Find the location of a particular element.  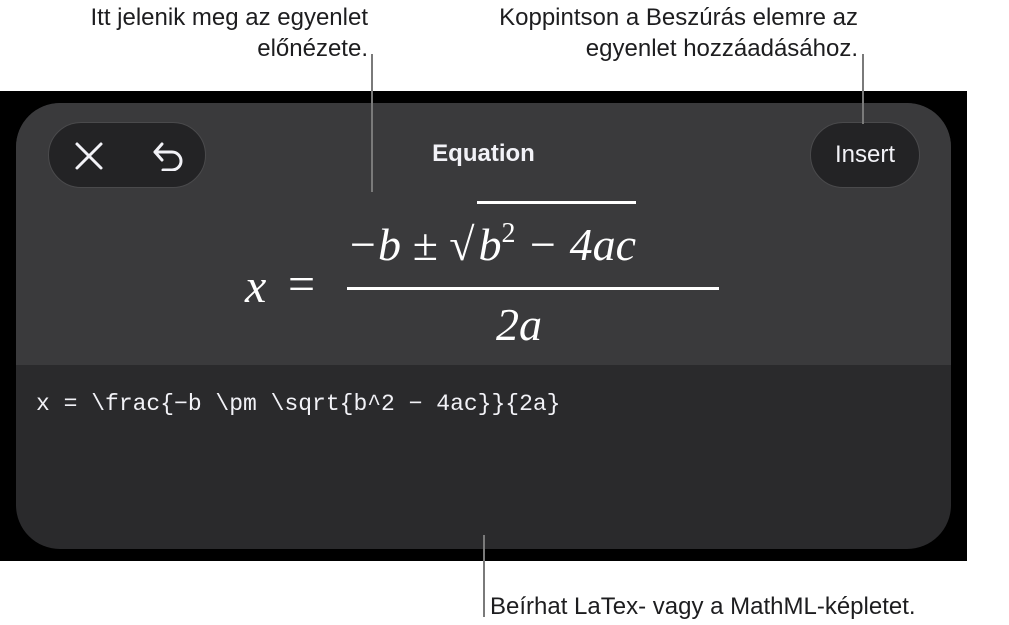

denominator-text: 2a is located at coordinates (519, 324).